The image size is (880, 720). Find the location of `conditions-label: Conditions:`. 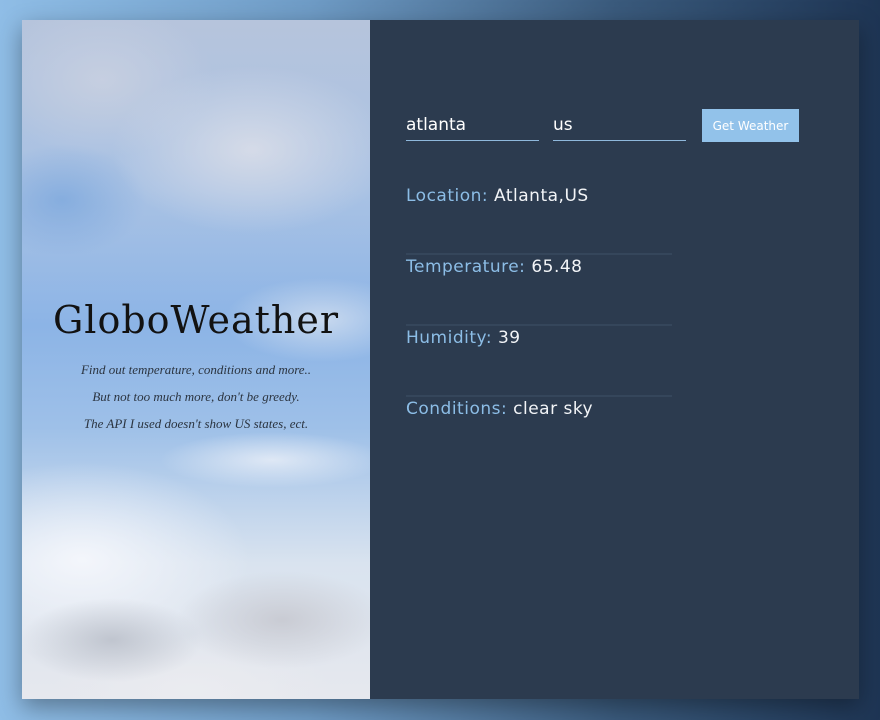

conditions-label: Conditions: is located at coordinates (460, 409).